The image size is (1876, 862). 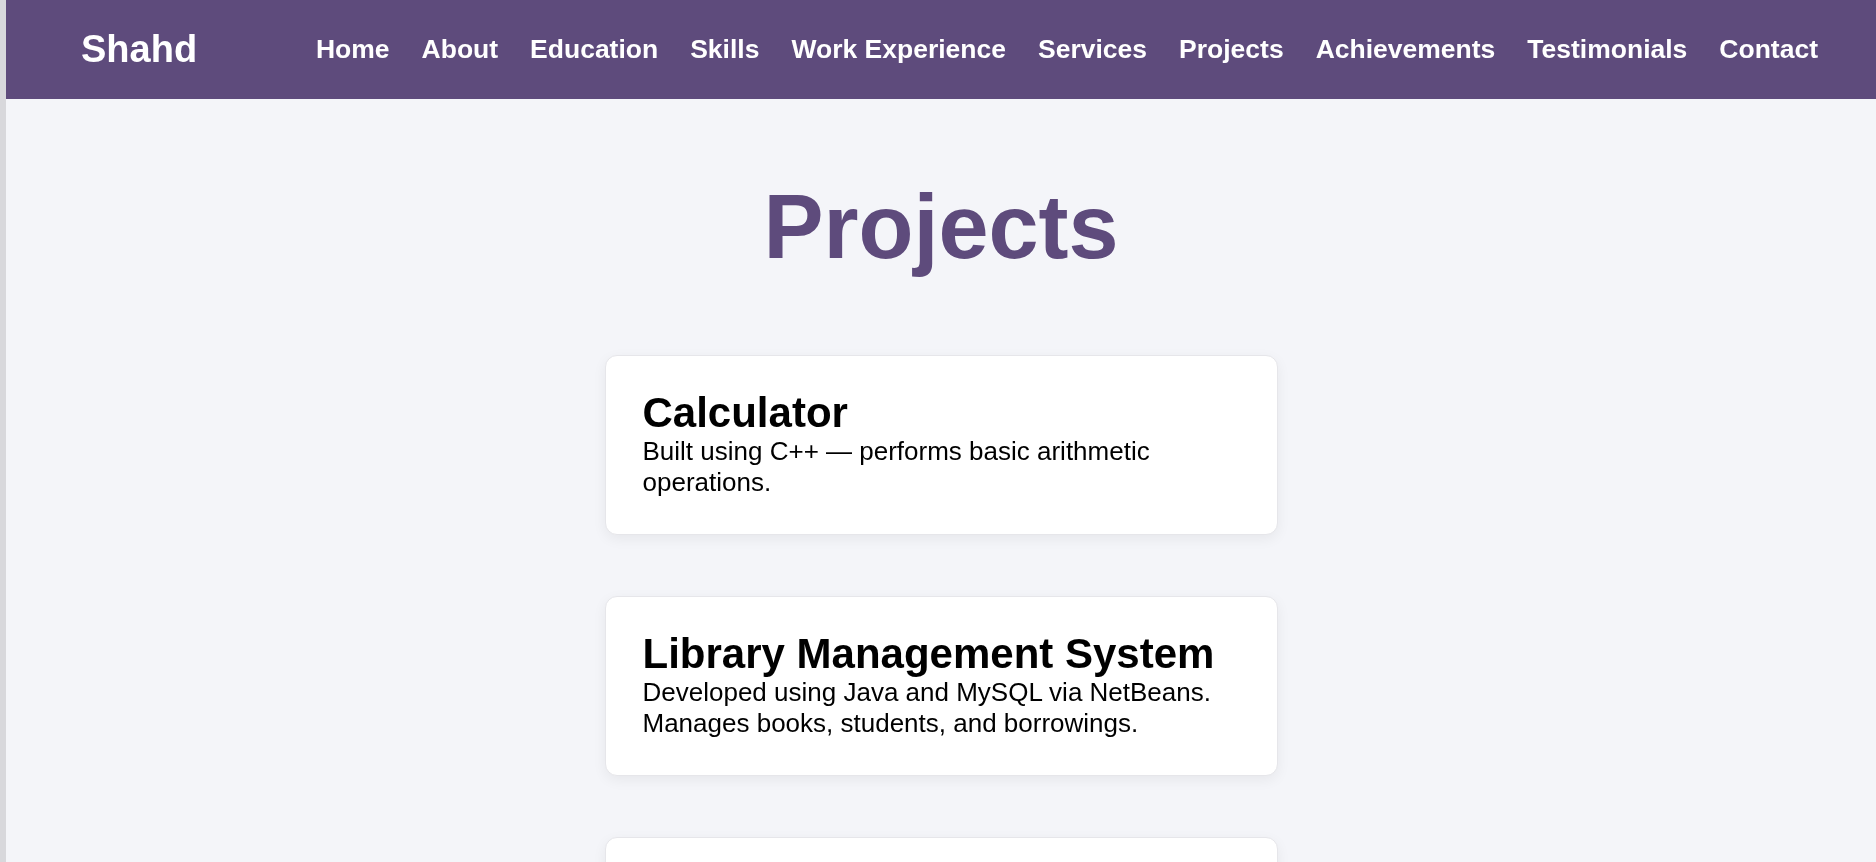 I want to click on project-title: Library Management System, so click(x=929, y=654).